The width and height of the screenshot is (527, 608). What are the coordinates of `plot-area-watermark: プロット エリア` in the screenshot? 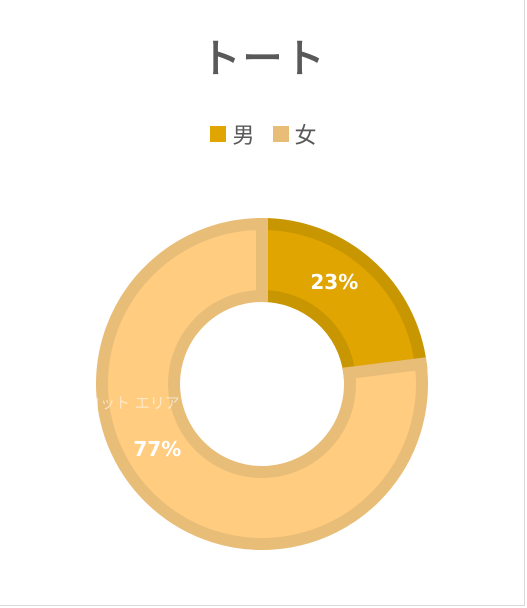 It's located at (125, 403).